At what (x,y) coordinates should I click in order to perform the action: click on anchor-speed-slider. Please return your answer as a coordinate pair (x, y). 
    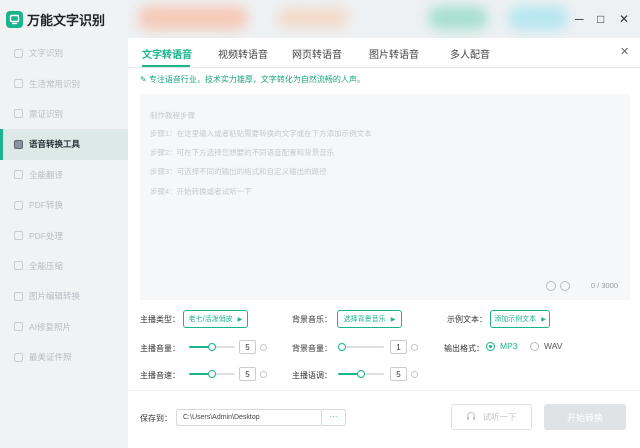
    Looking at the image, I should click on (212, 374).